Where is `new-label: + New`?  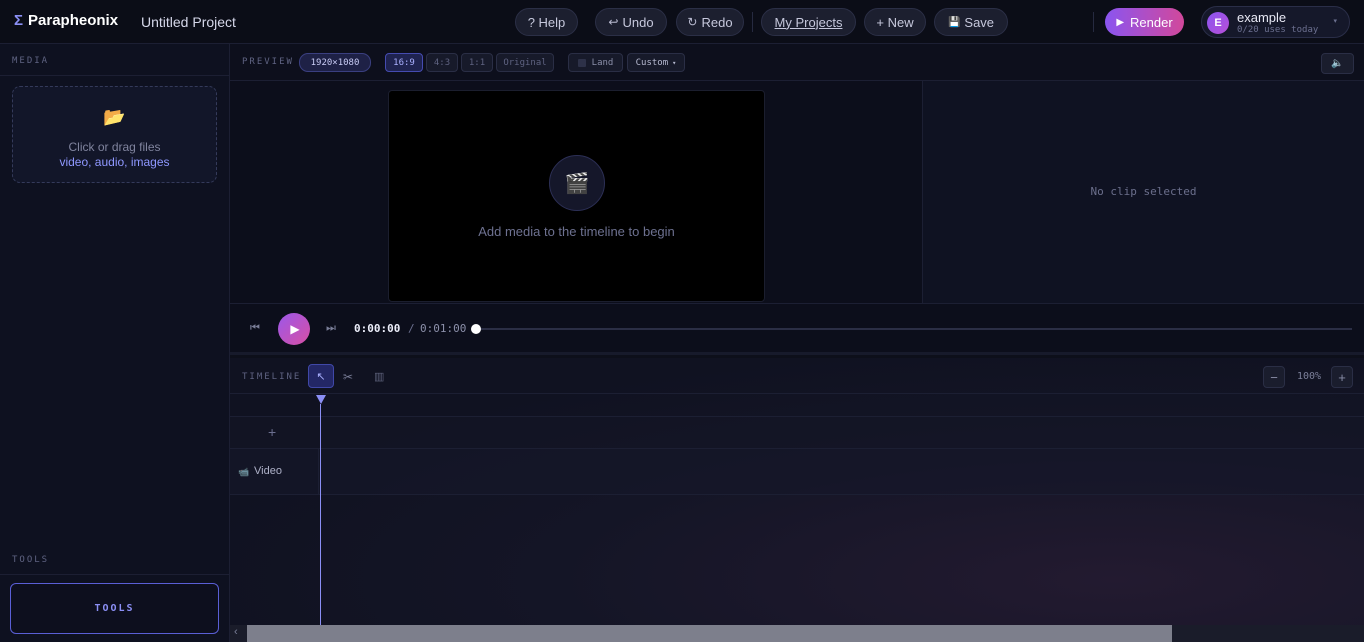
new-label: + New is located at coordinates (895, 22).